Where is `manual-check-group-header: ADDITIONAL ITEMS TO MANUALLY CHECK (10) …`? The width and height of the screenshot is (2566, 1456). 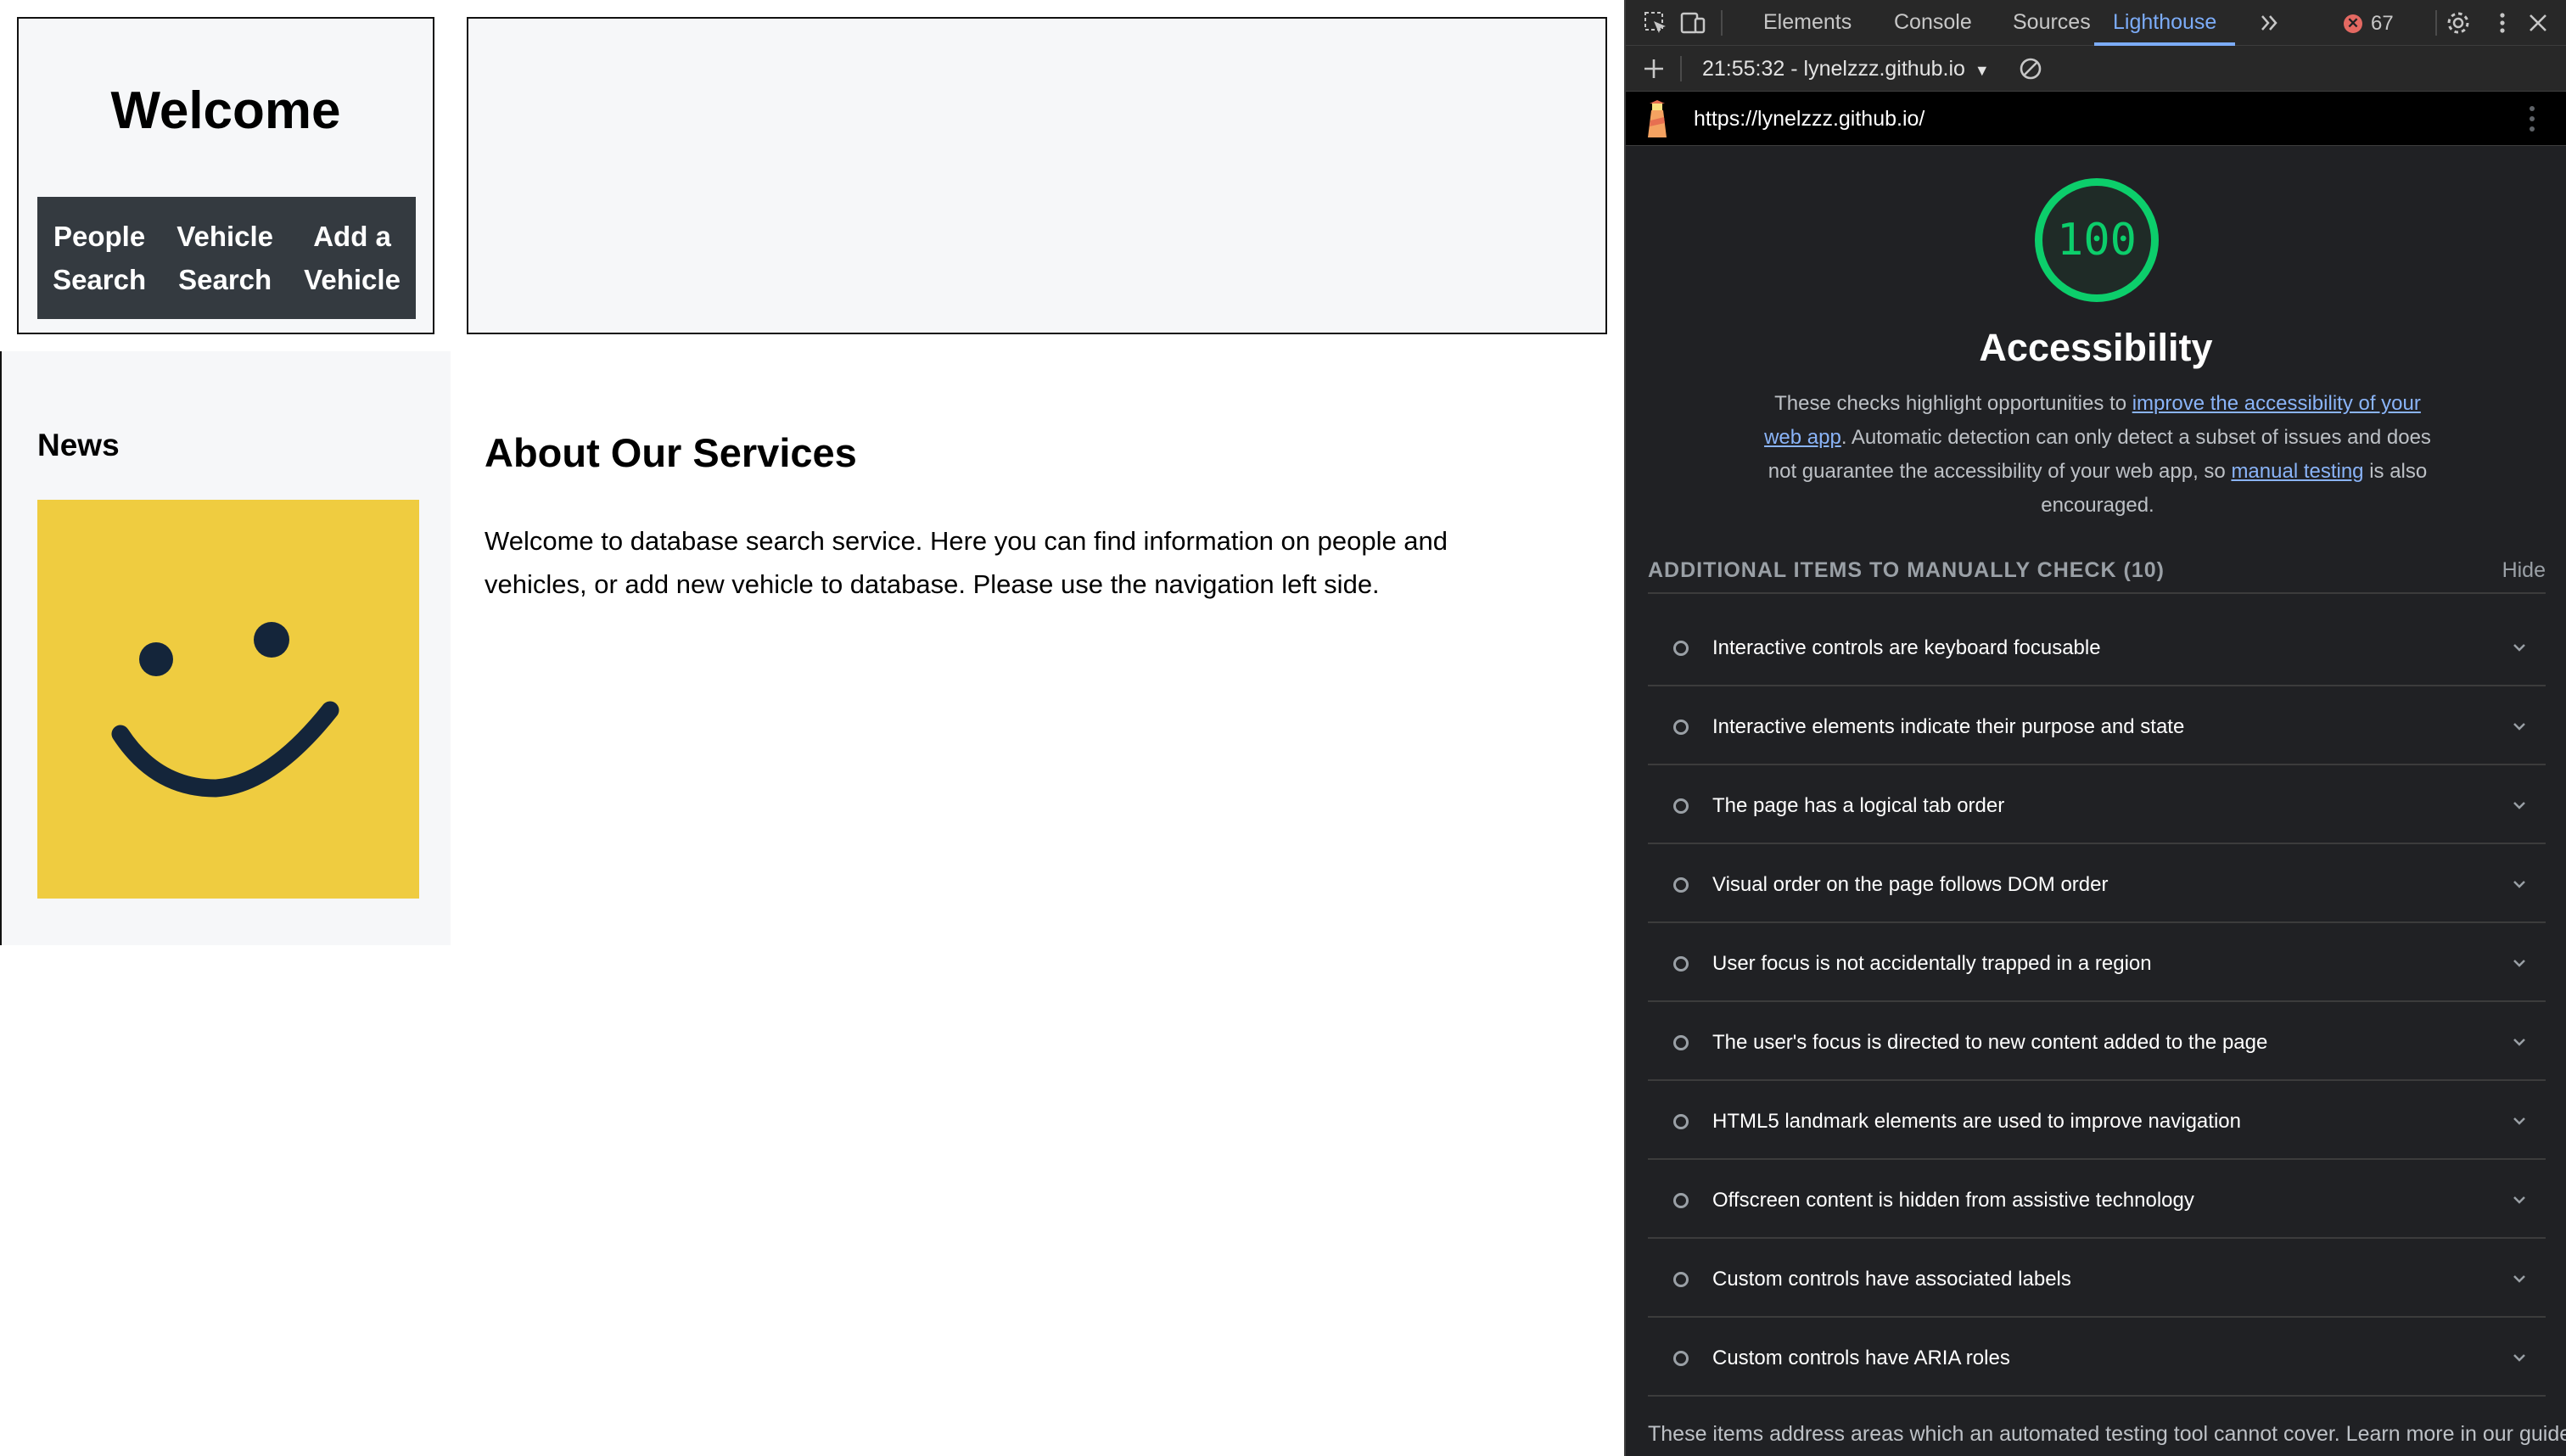 manual-check-group-header: ADDITIONAL ITEMS TO MANUALLY CHECK (10) … is located at coordinates (2097, 573).